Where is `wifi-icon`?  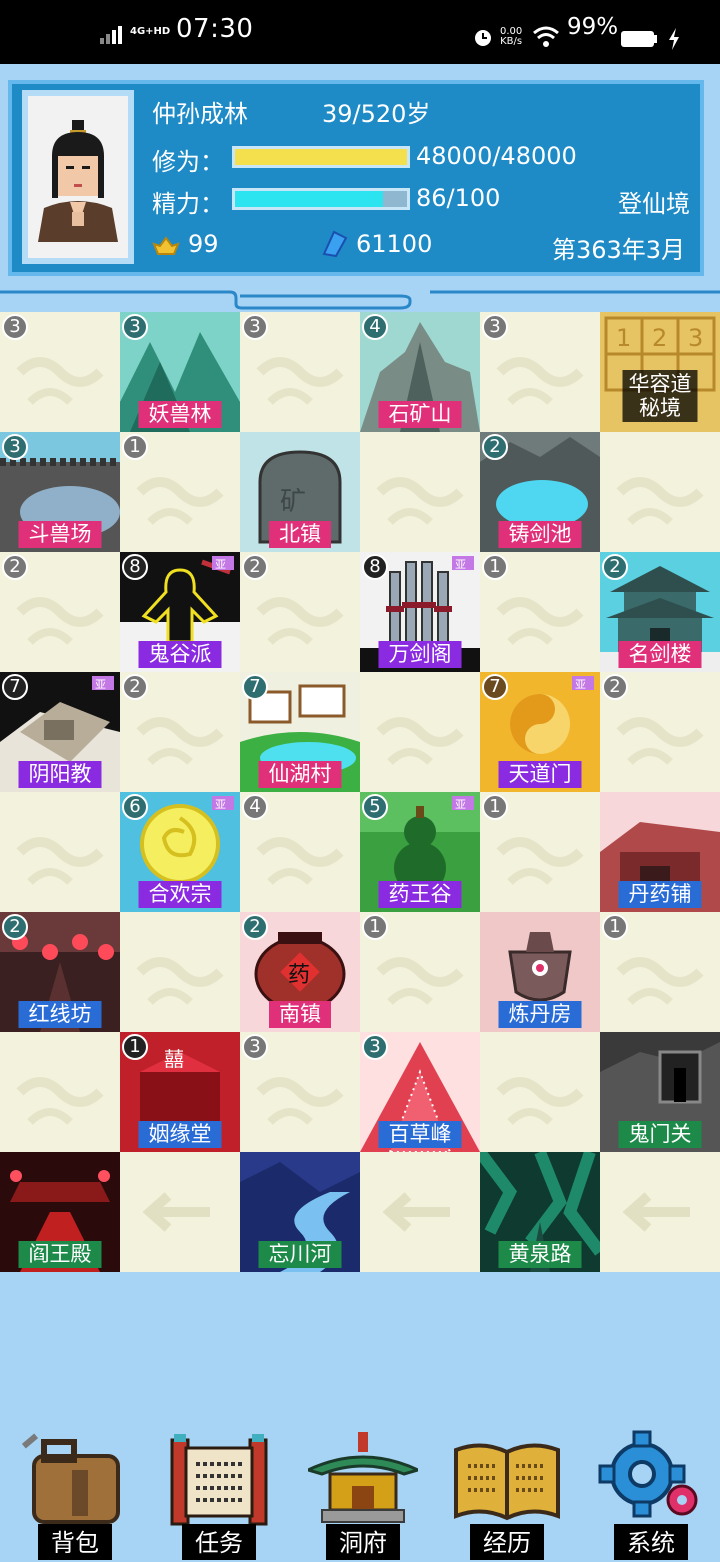 wifi-icon is located at coordinates (546, 36).